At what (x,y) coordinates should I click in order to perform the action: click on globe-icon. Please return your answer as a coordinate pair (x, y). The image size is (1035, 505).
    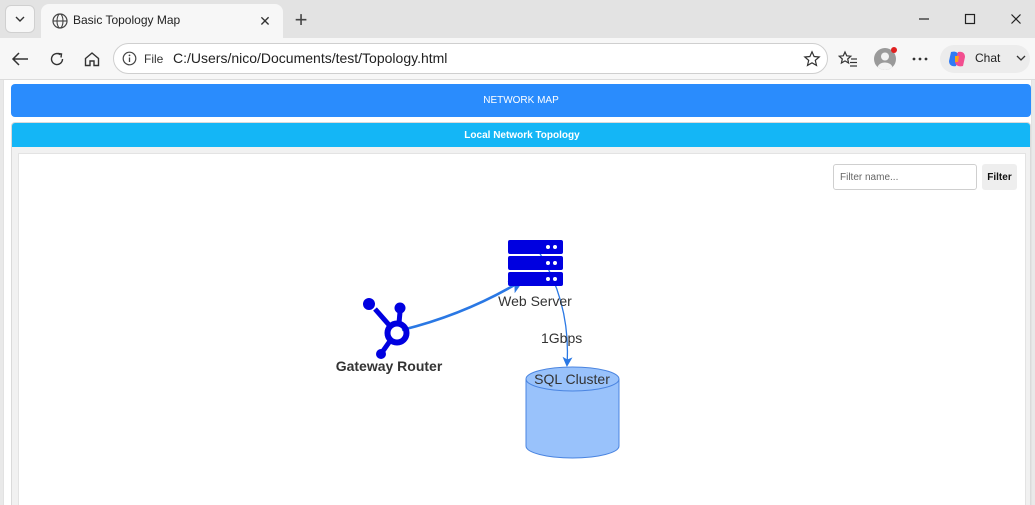
    Looking at the image, I should click on (60, 21).